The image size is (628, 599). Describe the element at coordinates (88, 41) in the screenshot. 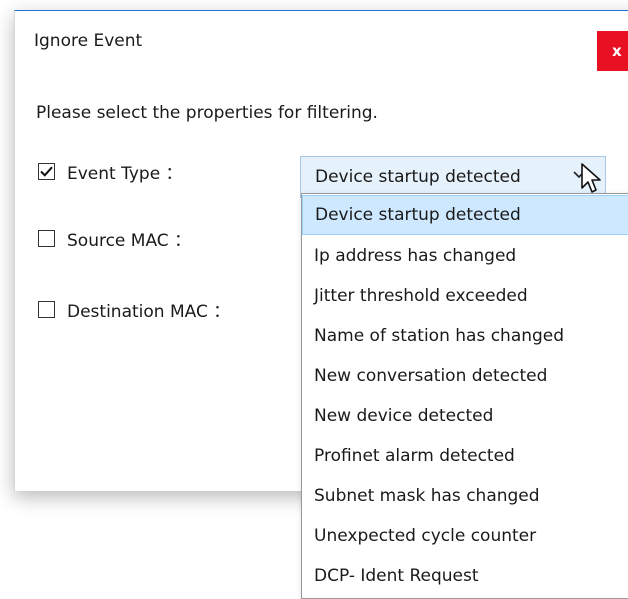

I see `dialog-title: Ignore Event` at that location.